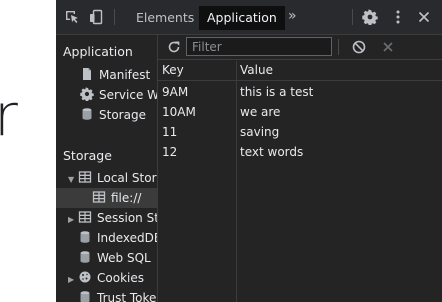  I want to click on inspect-element-icon, so click(72, 17).